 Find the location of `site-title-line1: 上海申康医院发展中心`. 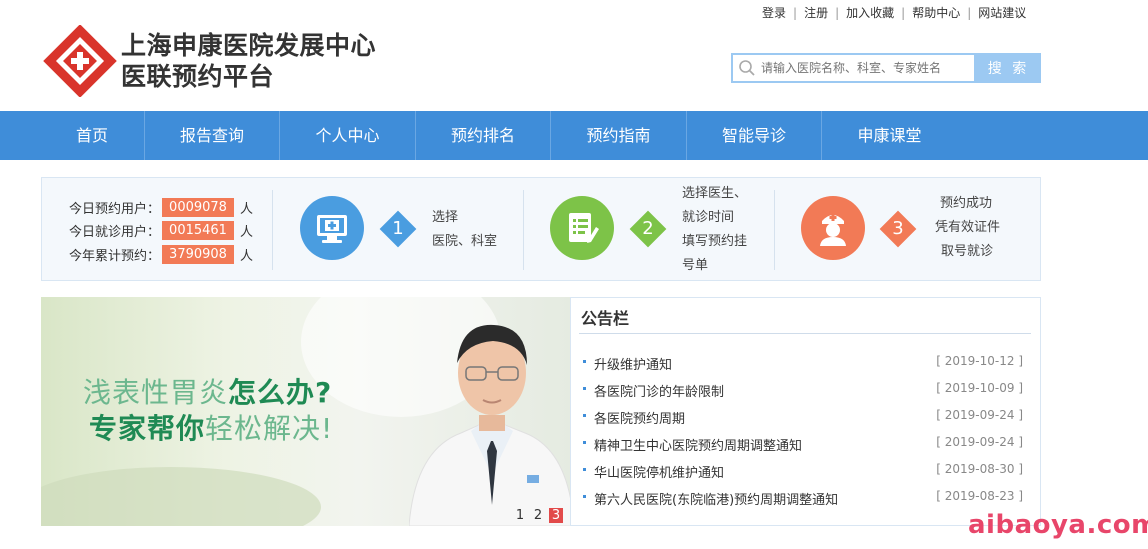

site-title-line1: 上海申康医院发展中心 is located at coordinates (249, 45).